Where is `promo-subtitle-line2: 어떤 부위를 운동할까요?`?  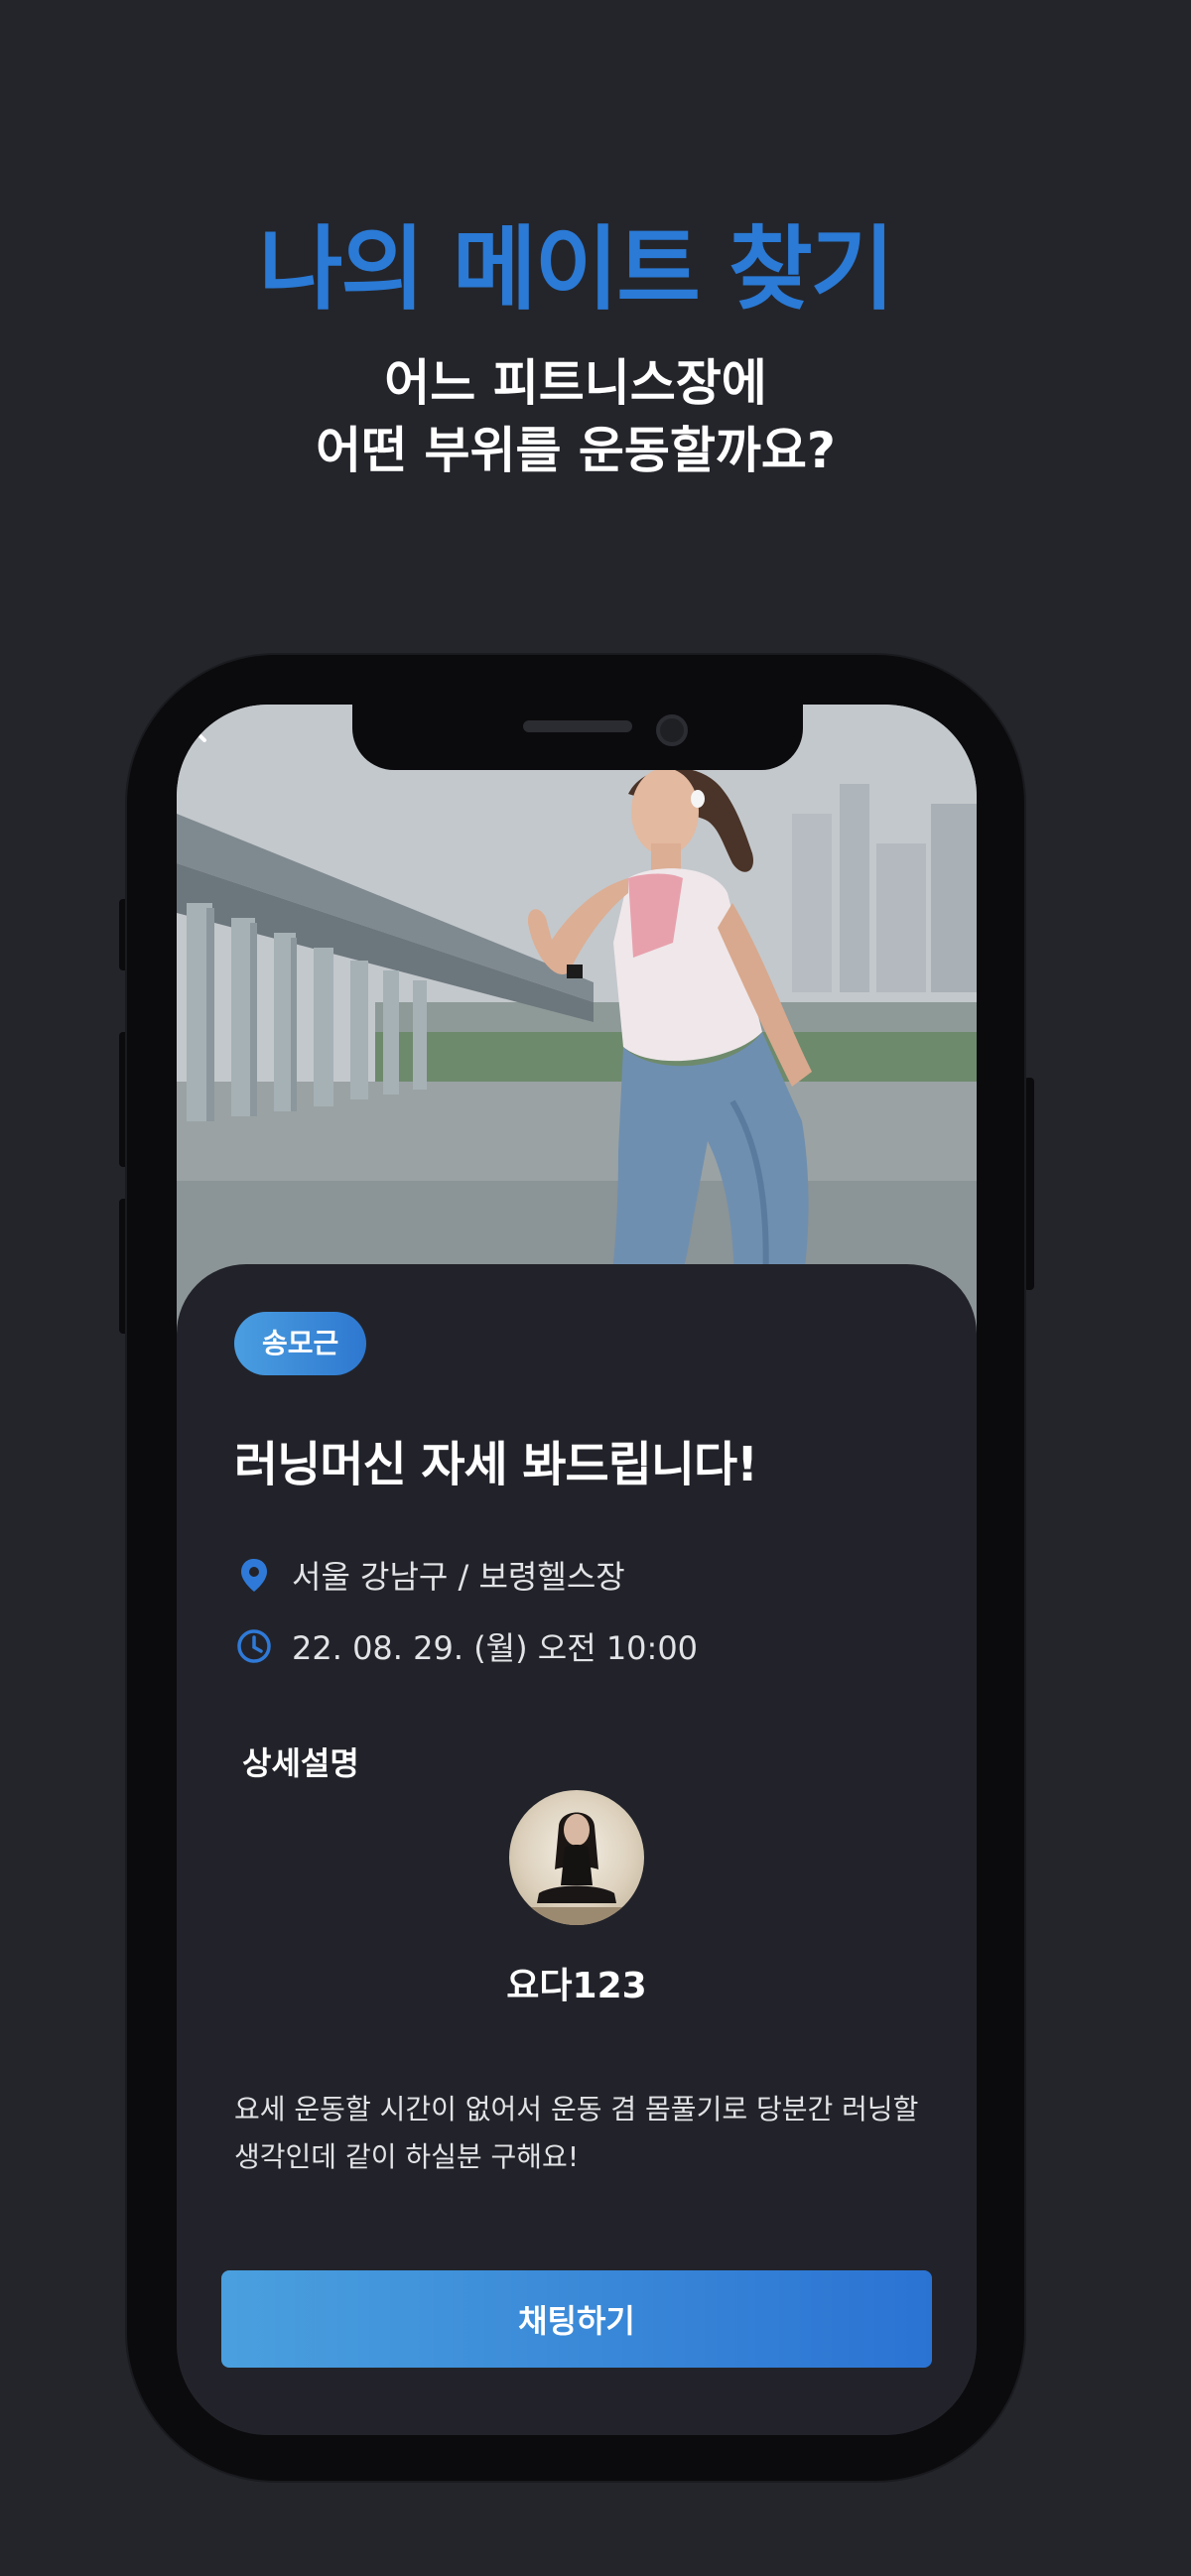 promo-subtitle-line2: 어떤 부위를 운동할까요? is located at coordinates (576, 451).